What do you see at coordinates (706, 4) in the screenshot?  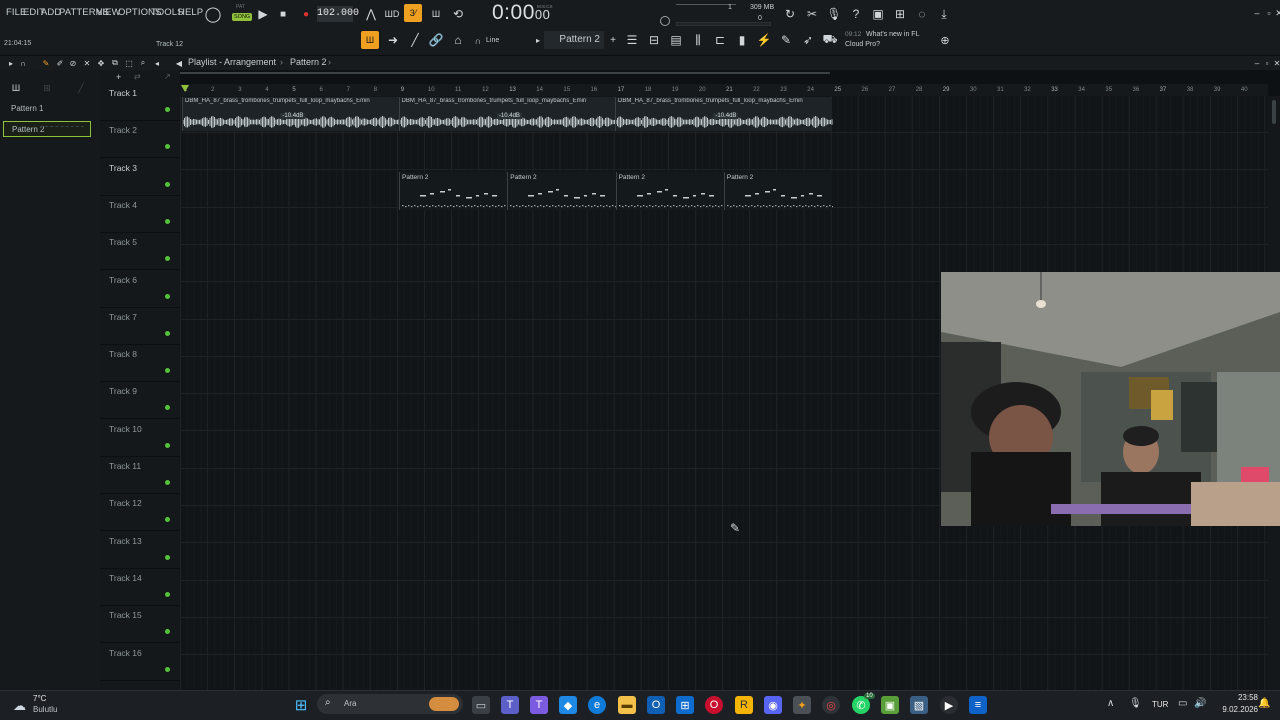 I see `master-volume-slider` at bounding box center [706, 4].